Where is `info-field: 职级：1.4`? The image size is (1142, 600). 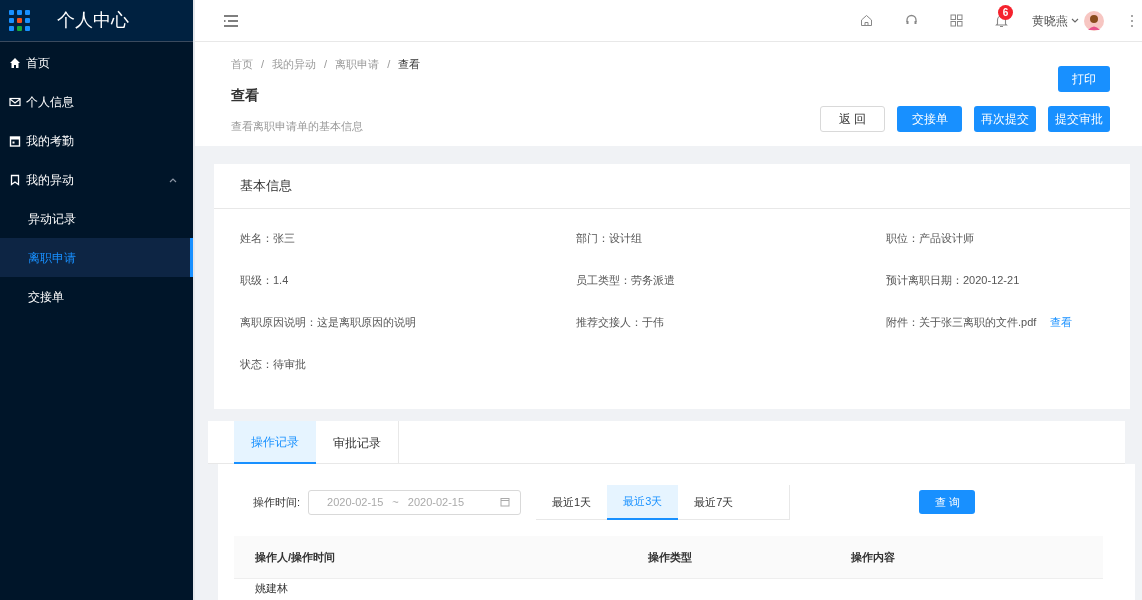 info-field: 职级：1.4 is located at coordinates (264, 280).